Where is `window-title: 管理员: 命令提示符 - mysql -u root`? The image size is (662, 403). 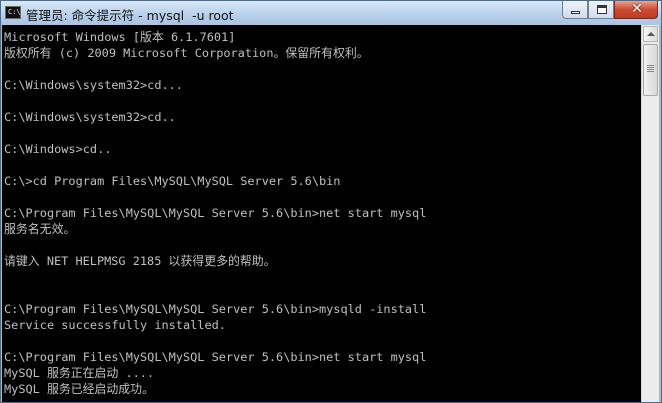 window-title: 管理员: 命令提示符 - mysql -u root is located at coordinates (130, 15).